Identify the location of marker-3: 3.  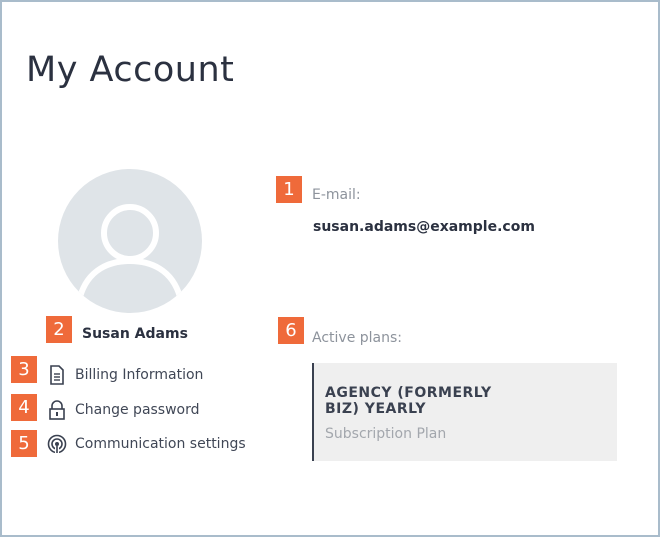
(24, 369).